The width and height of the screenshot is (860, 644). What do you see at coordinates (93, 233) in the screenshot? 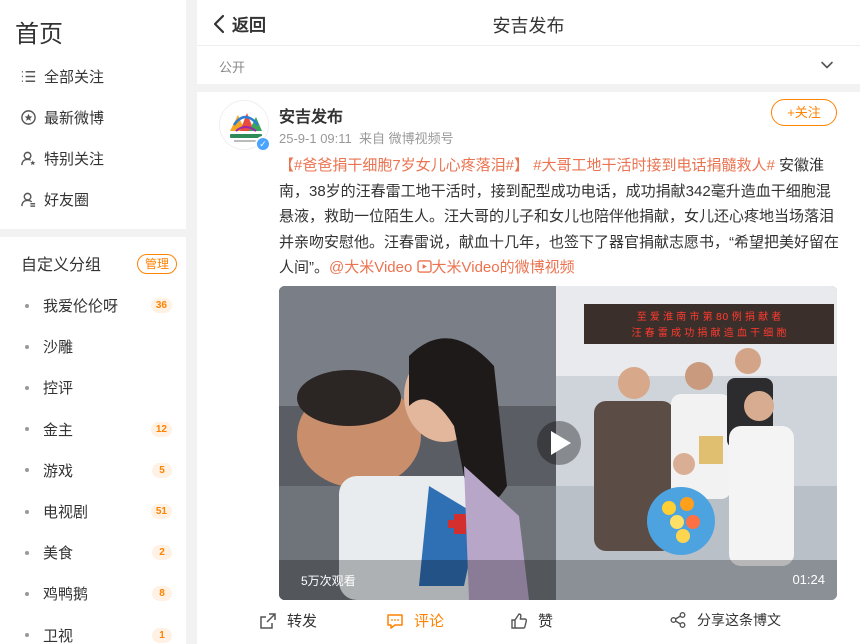
I see `sidebar-divider` at bounding box center [93, 233].